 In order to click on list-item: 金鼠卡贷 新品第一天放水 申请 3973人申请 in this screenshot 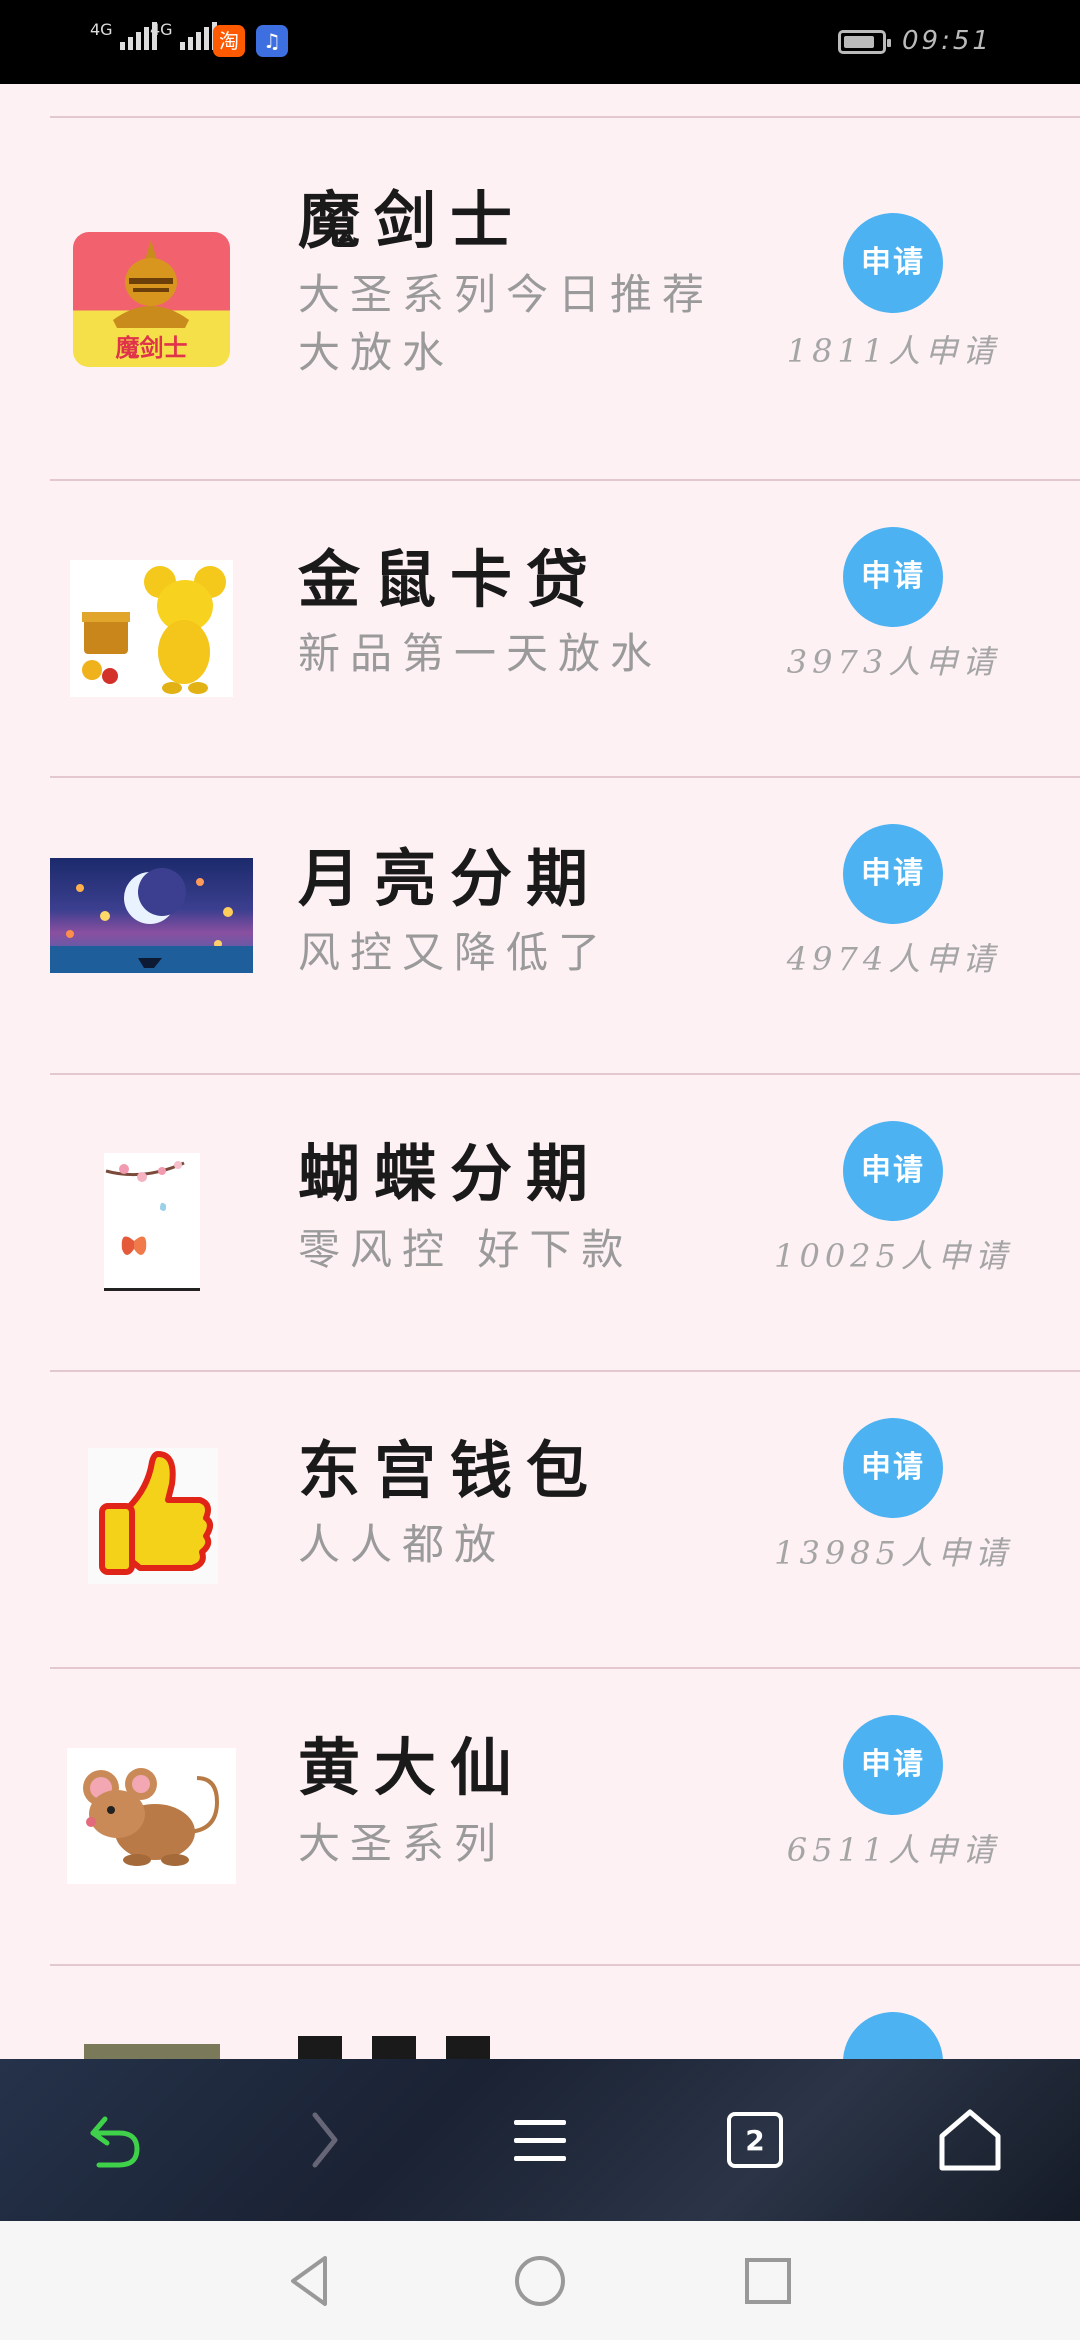, I will do `click(540, 629)`.